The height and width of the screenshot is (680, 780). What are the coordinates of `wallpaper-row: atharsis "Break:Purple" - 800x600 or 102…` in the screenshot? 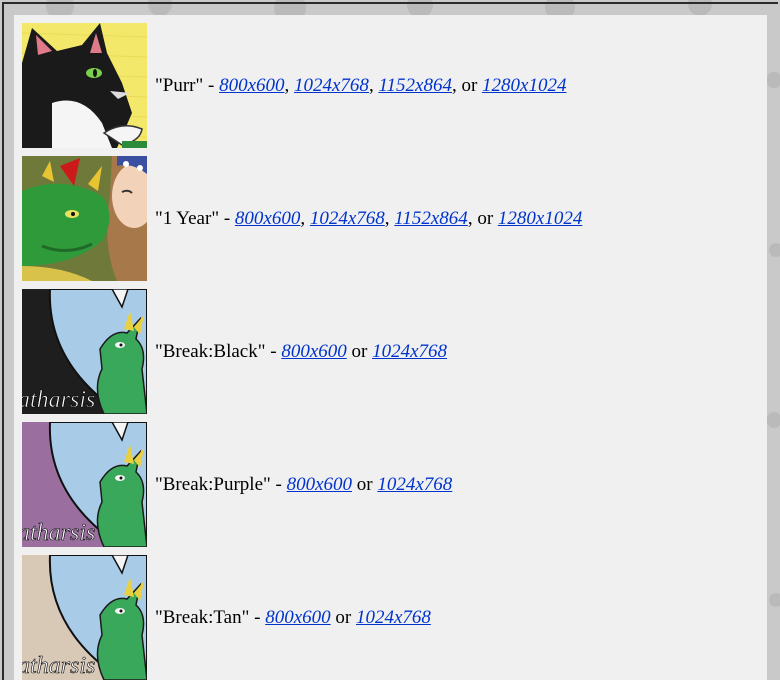 It's located at (302, 484).